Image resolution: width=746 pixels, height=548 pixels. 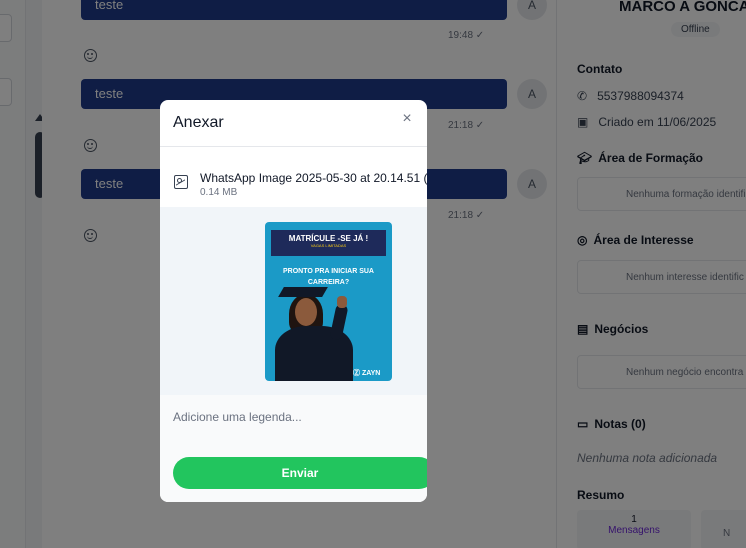 I want to click on file-name: WhatsApp Image 2025-05-30 at 20.14.51 (8, so click(x=313, y=178).